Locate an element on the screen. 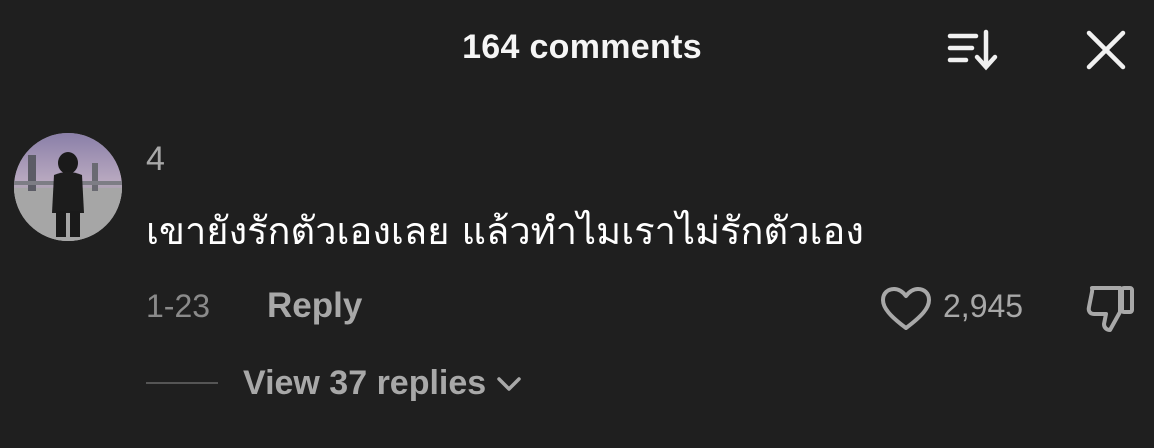  view-replies-button: View 37 replies is located at coordinates (383, 383).